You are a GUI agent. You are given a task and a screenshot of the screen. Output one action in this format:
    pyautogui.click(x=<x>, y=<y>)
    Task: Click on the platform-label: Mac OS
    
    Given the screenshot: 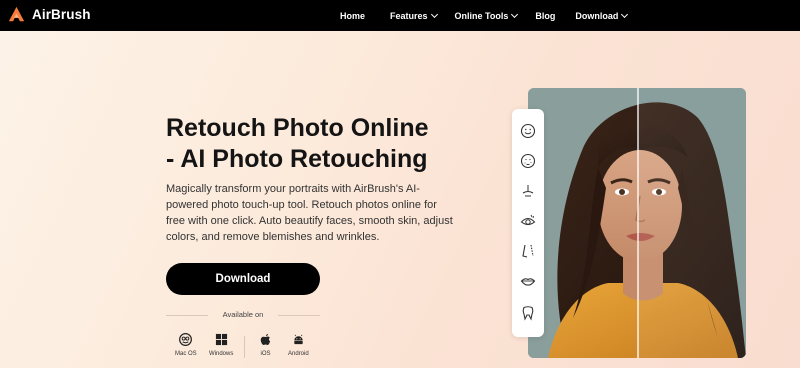 What is the action you would take?
    pyautogui.click(x=186, y=354)
    